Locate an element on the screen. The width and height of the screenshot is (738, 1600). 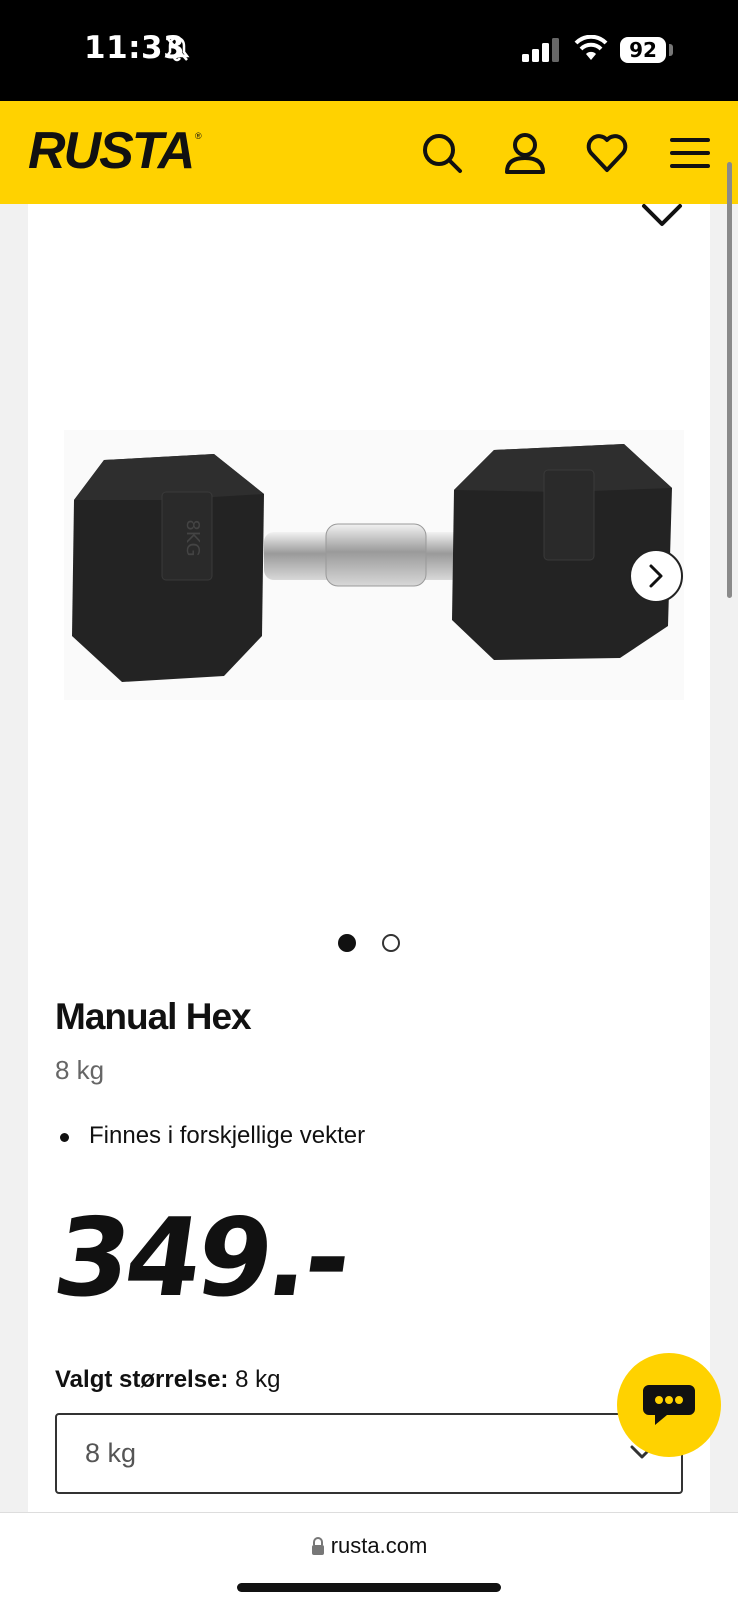
chat-button is located at coordinates (669, 1405).